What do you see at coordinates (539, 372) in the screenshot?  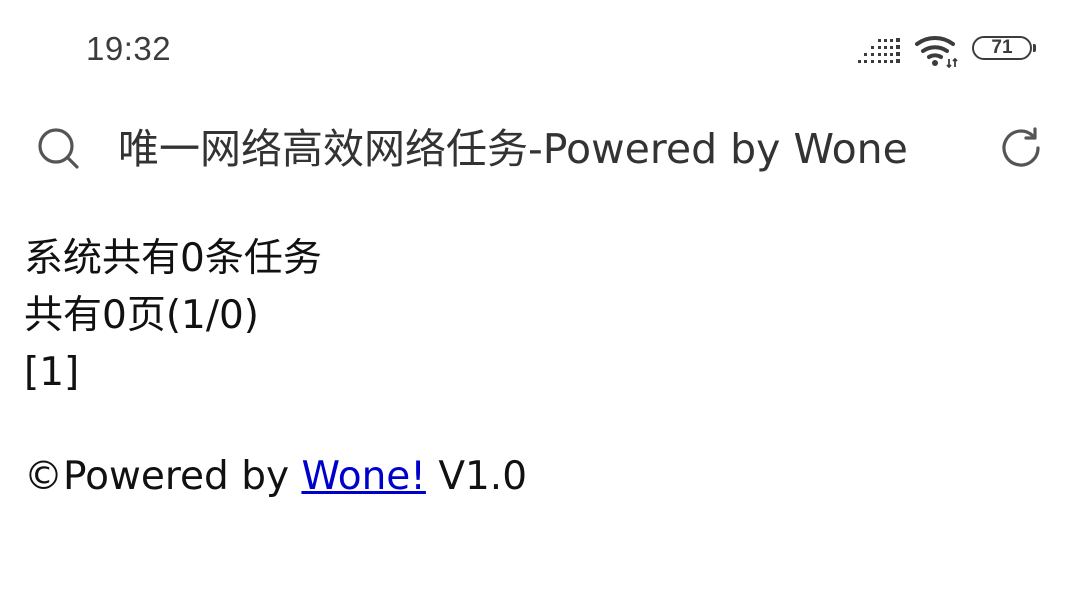 I see `page-link: [1]` at bounding box center [539, 372].